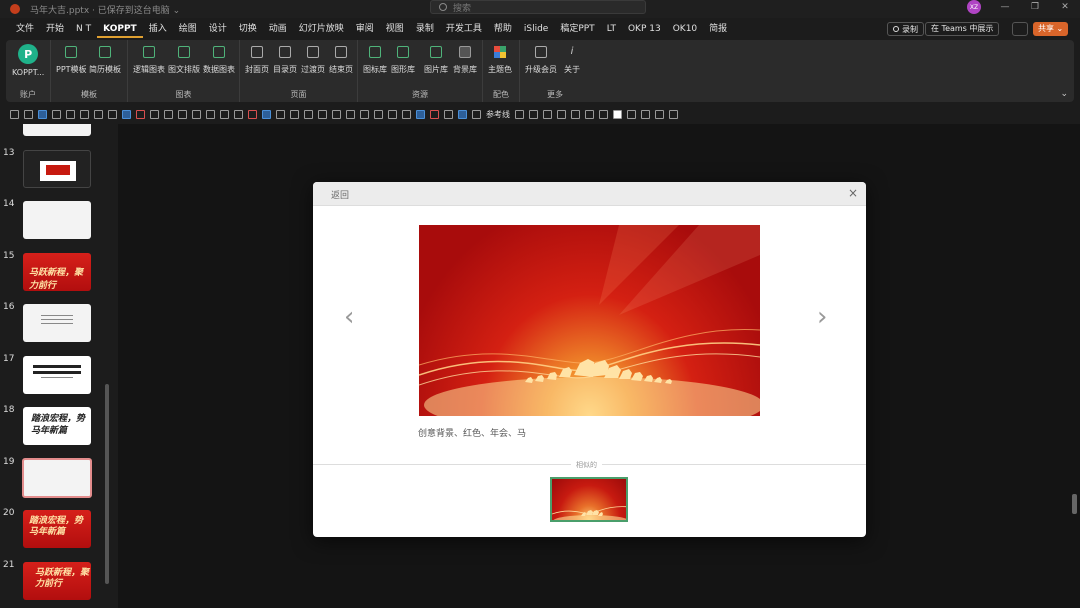  Describe the element at coordinates (1074, 504) in the screenshot. I see `canvas-scrollbar` at that location.